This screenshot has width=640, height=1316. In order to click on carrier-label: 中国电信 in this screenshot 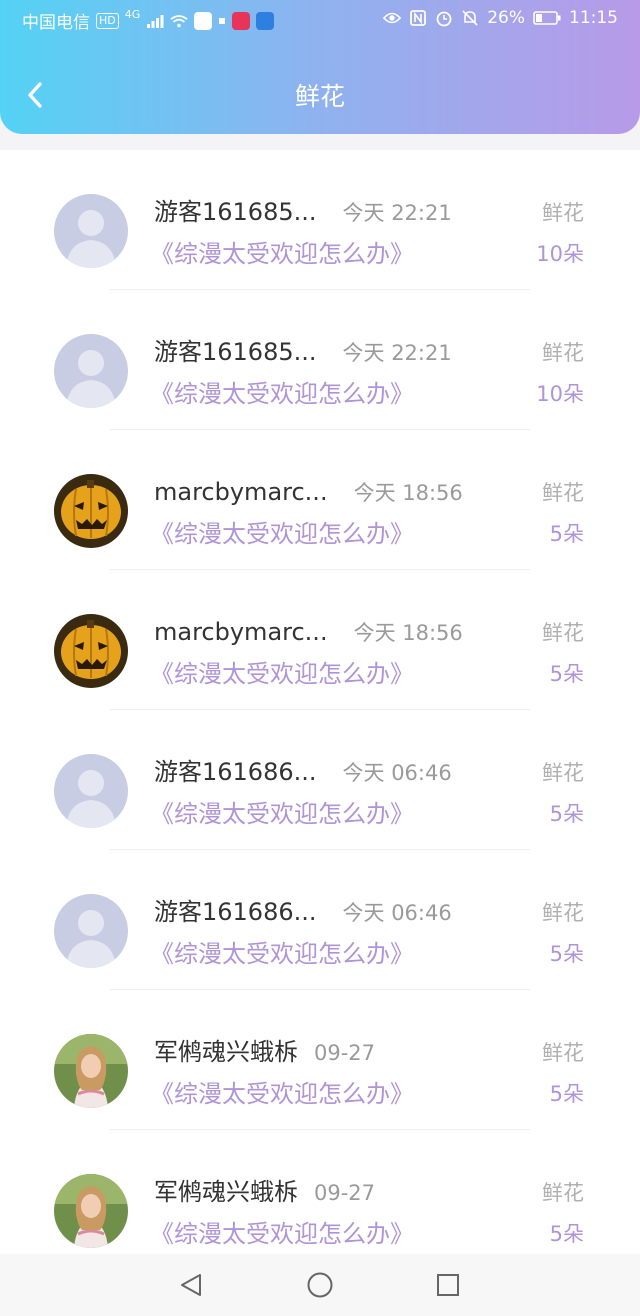, I will do `click(56, 23)`.